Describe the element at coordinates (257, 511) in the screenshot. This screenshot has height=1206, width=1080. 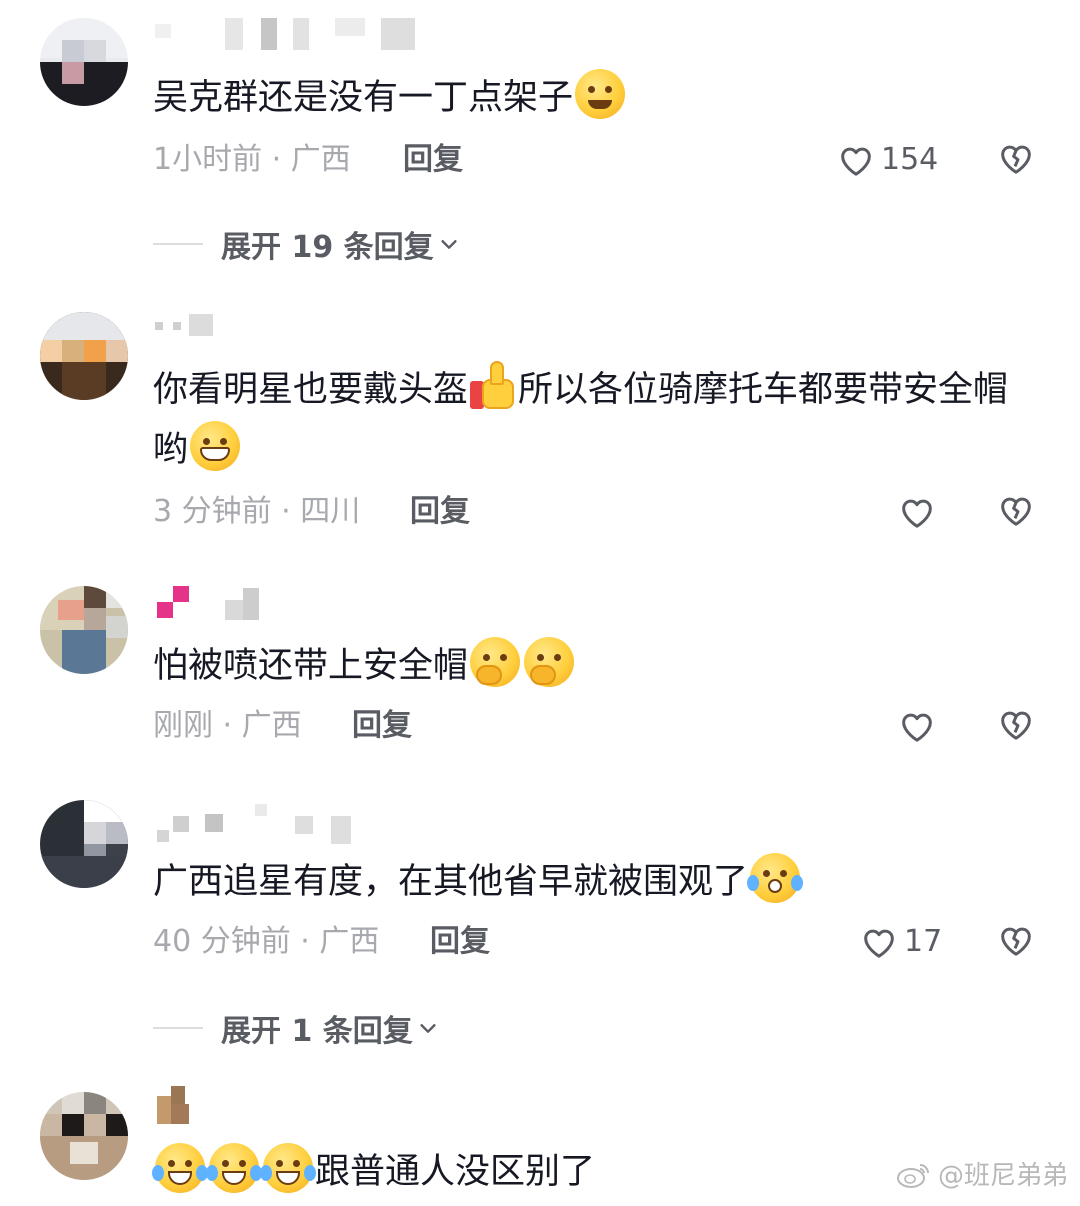
I see `time-location: 3 分钟前 · 四川` at that location.